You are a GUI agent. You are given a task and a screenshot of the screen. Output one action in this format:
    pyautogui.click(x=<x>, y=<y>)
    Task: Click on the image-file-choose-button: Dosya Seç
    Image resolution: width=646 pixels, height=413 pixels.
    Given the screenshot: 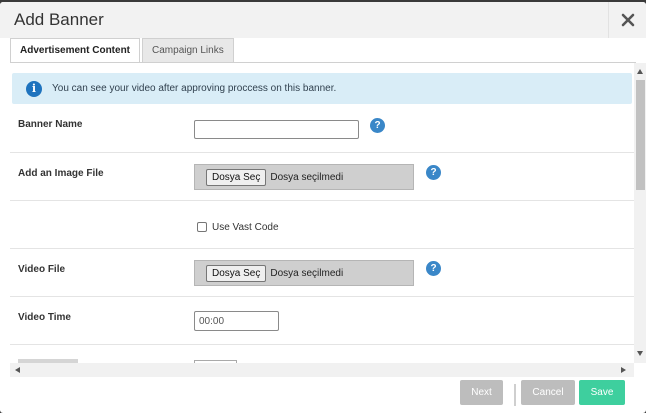 What is the action you would take?
    pyautogui.click(x=236, y=177)
    